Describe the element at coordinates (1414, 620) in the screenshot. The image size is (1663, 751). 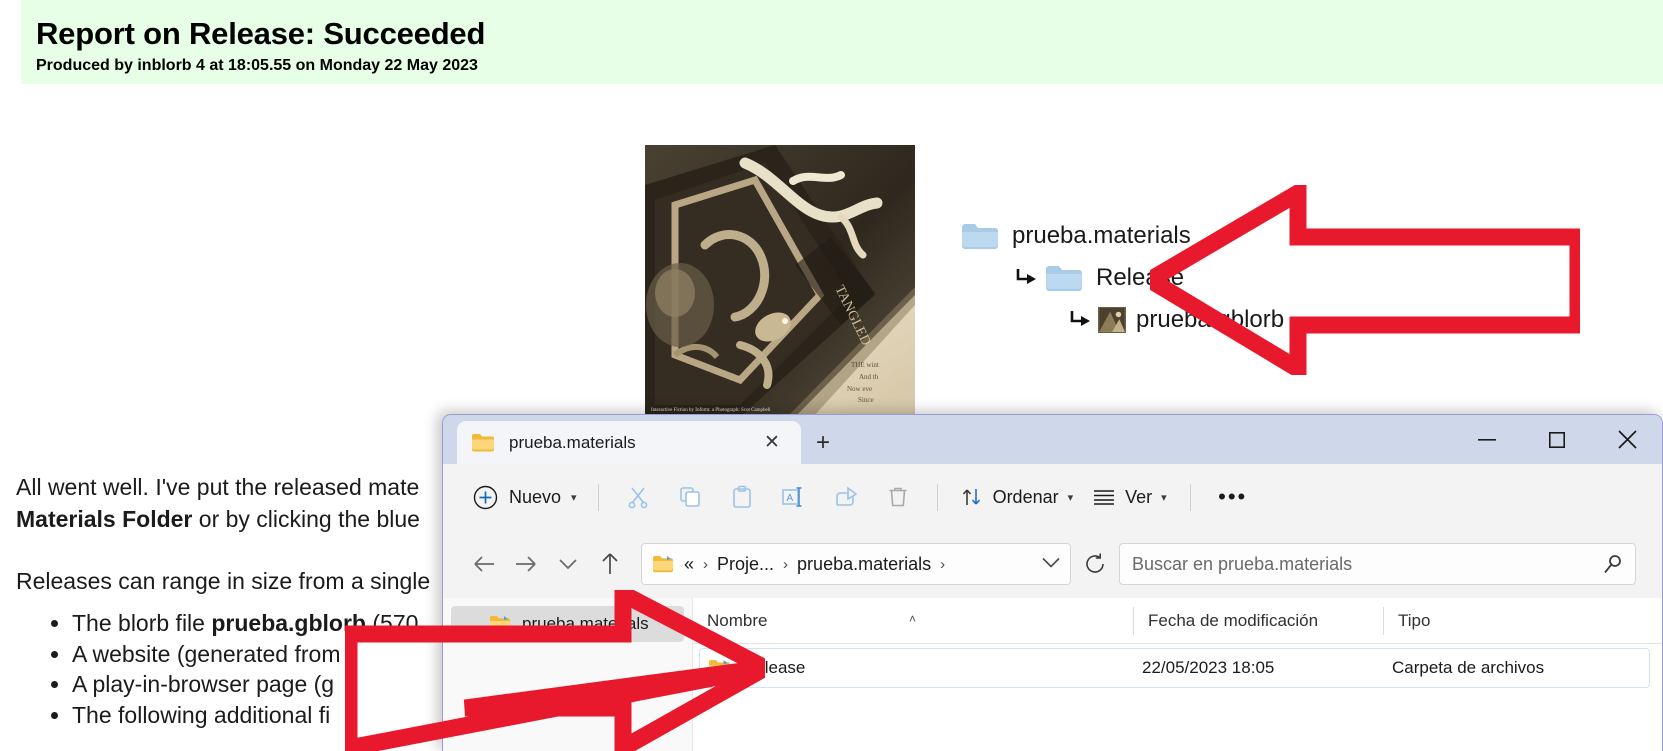
I see `column-header-label: Tipo` at that location.